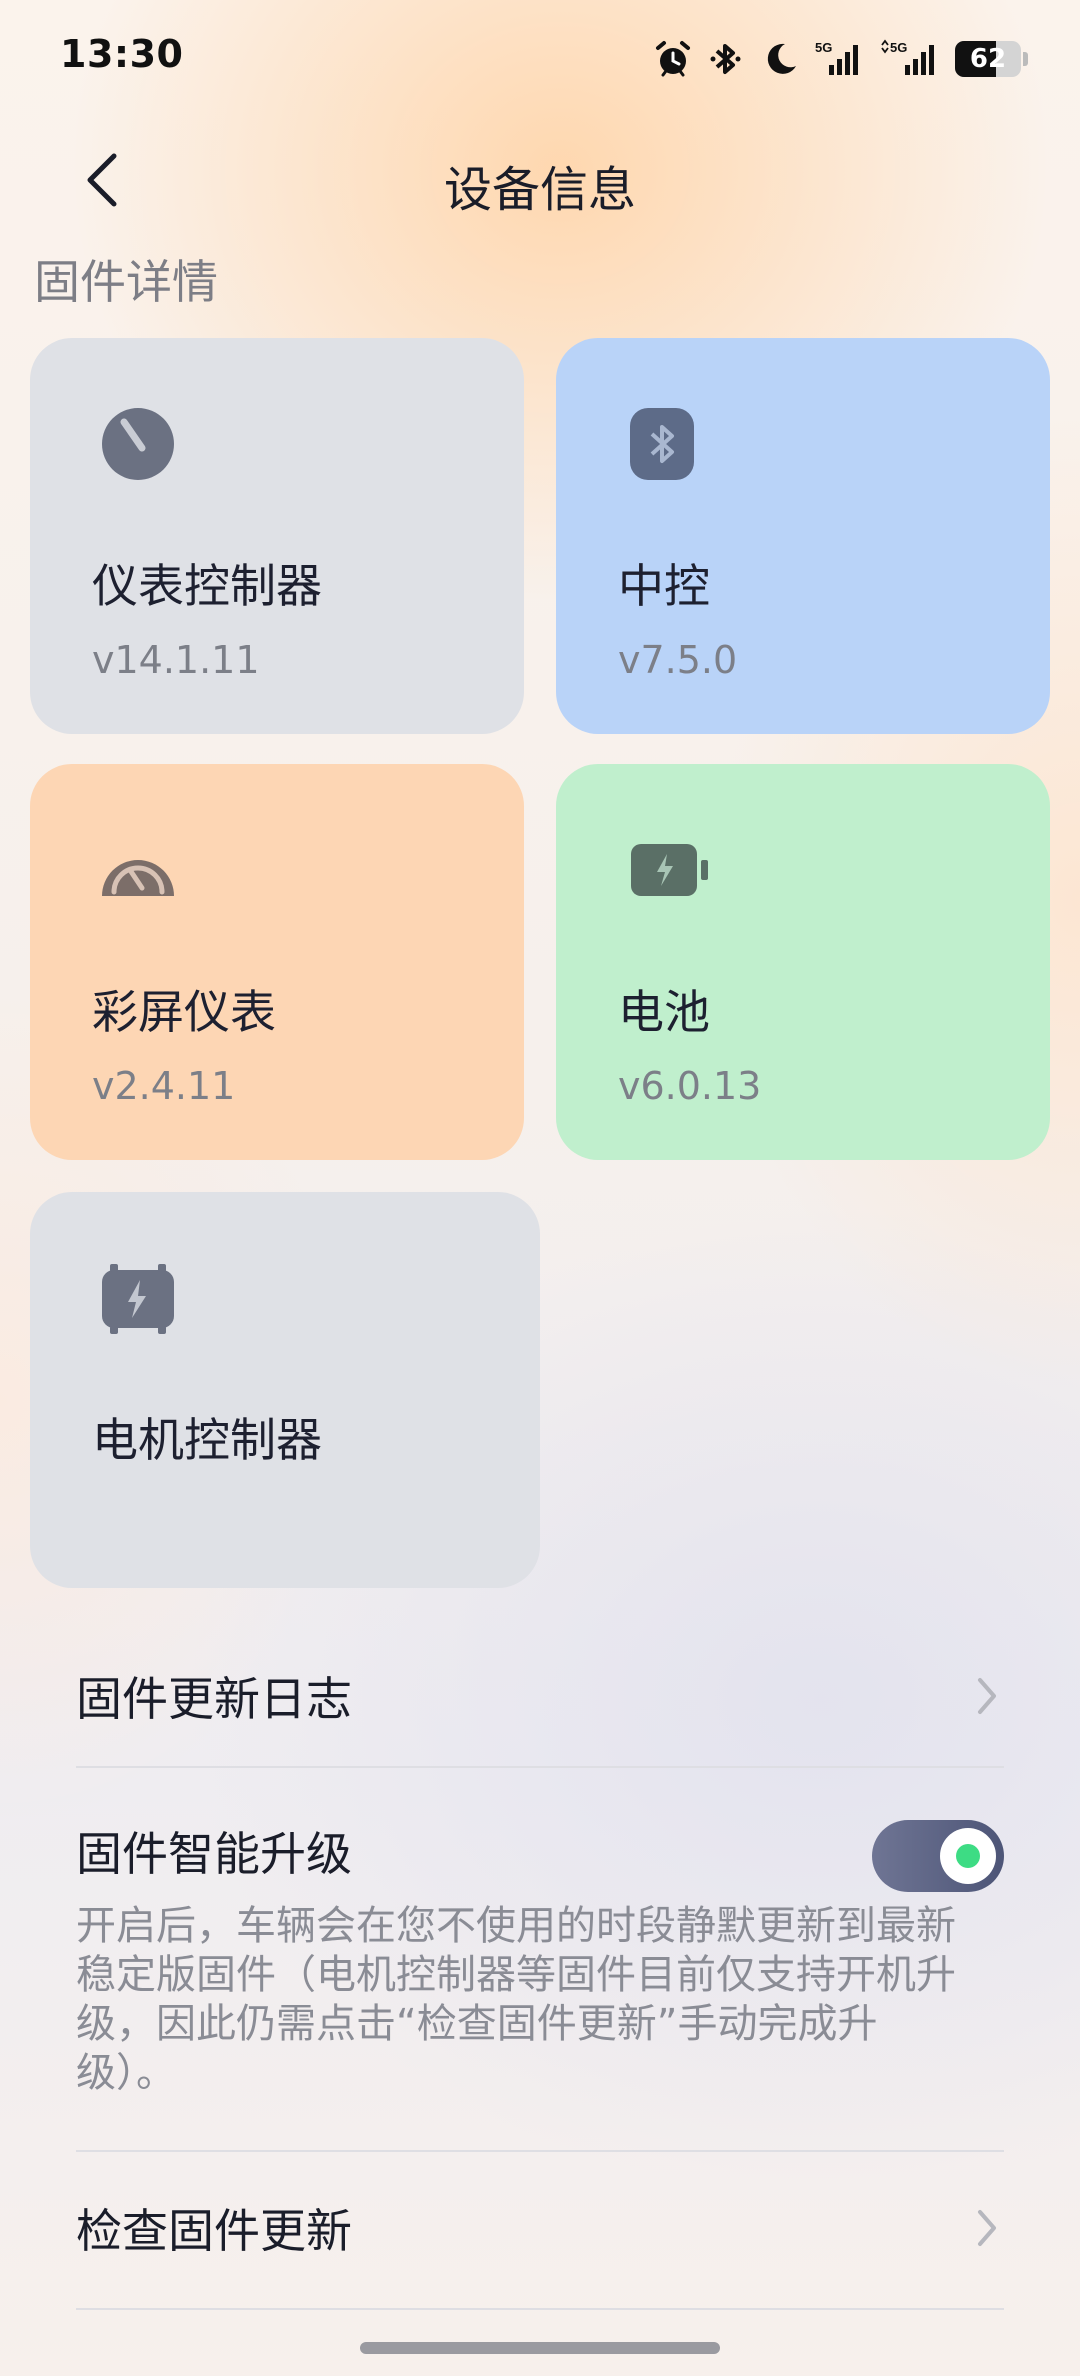 The image size is (1080, 2376). Describe the element at coordinates (138, 878) in the screenshot. I see `speedometer-icon` at that location.